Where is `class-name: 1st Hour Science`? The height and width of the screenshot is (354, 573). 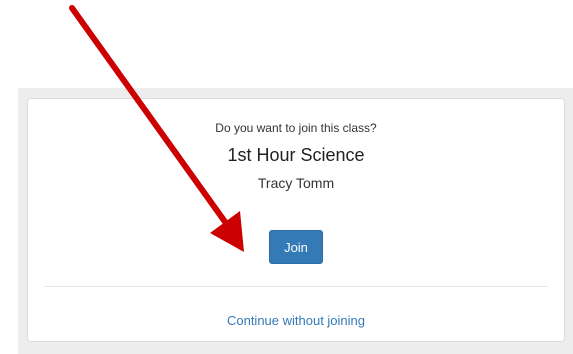 class-name: 1st Hour Science is located at coordinates (296, 155).